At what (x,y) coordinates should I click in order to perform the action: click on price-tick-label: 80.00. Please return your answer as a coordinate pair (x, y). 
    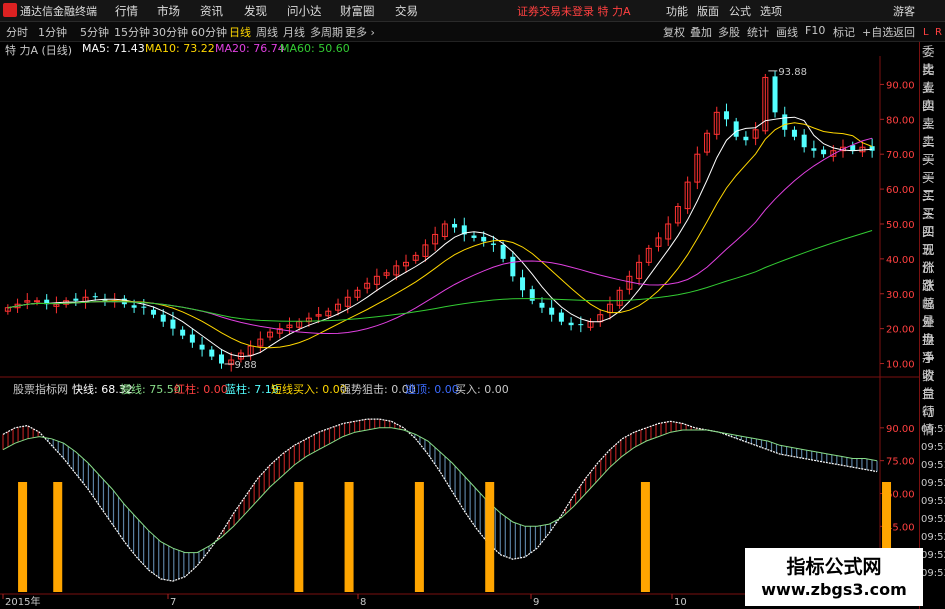
    Looking at the image, I should click on (900, 120).